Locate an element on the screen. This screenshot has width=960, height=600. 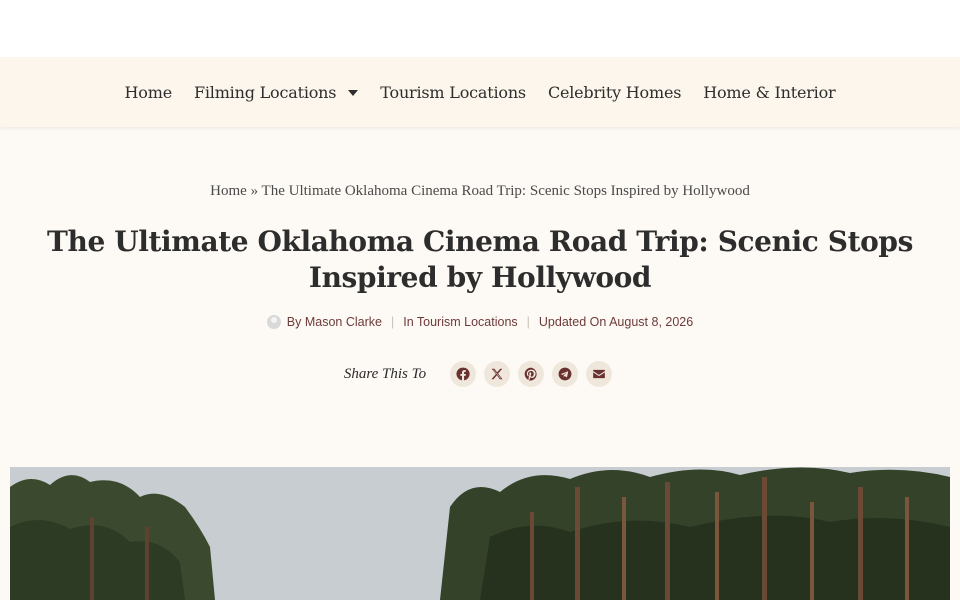
share-x-button is located at coordinates (497, 374).